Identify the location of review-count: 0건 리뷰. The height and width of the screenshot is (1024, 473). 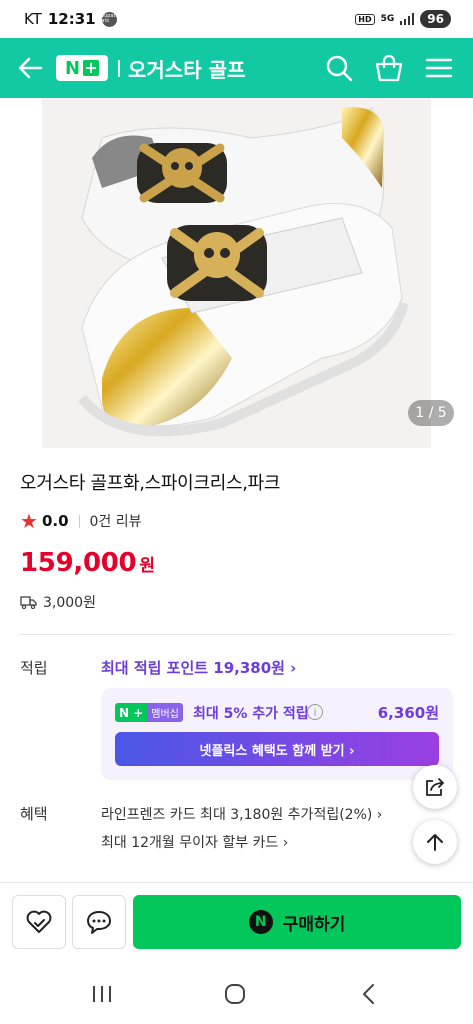
(116, 521).